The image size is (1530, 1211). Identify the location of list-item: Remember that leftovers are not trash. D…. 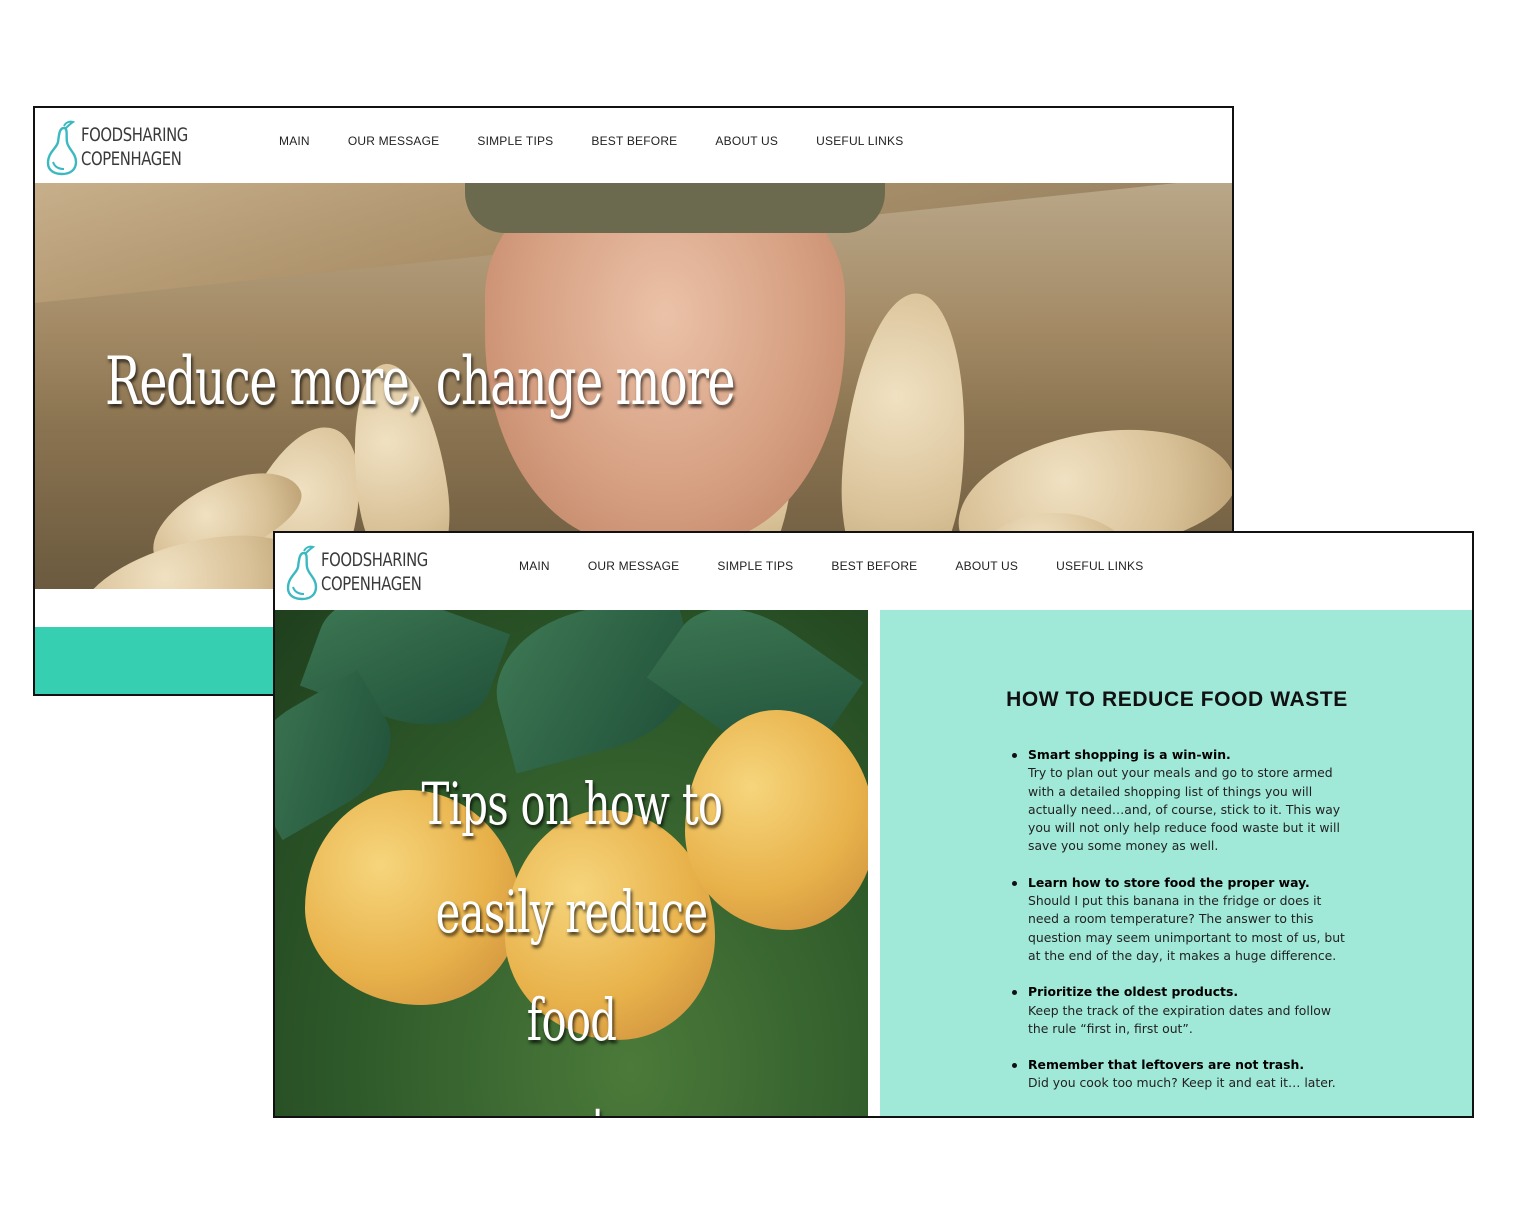
(1180, 1074).